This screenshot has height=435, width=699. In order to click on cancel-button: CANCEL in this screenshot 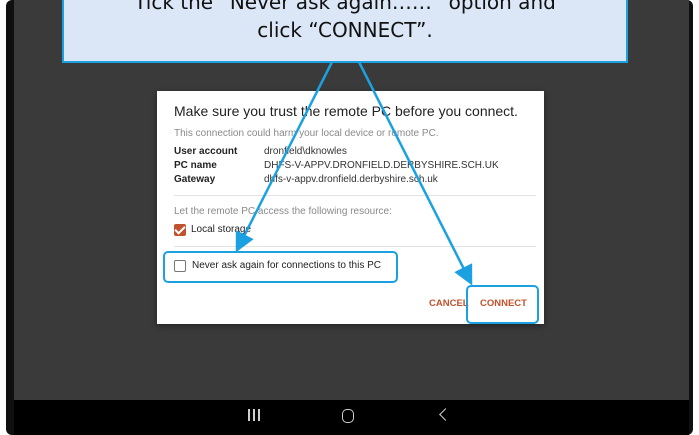, I will do `click(449, 303)`.